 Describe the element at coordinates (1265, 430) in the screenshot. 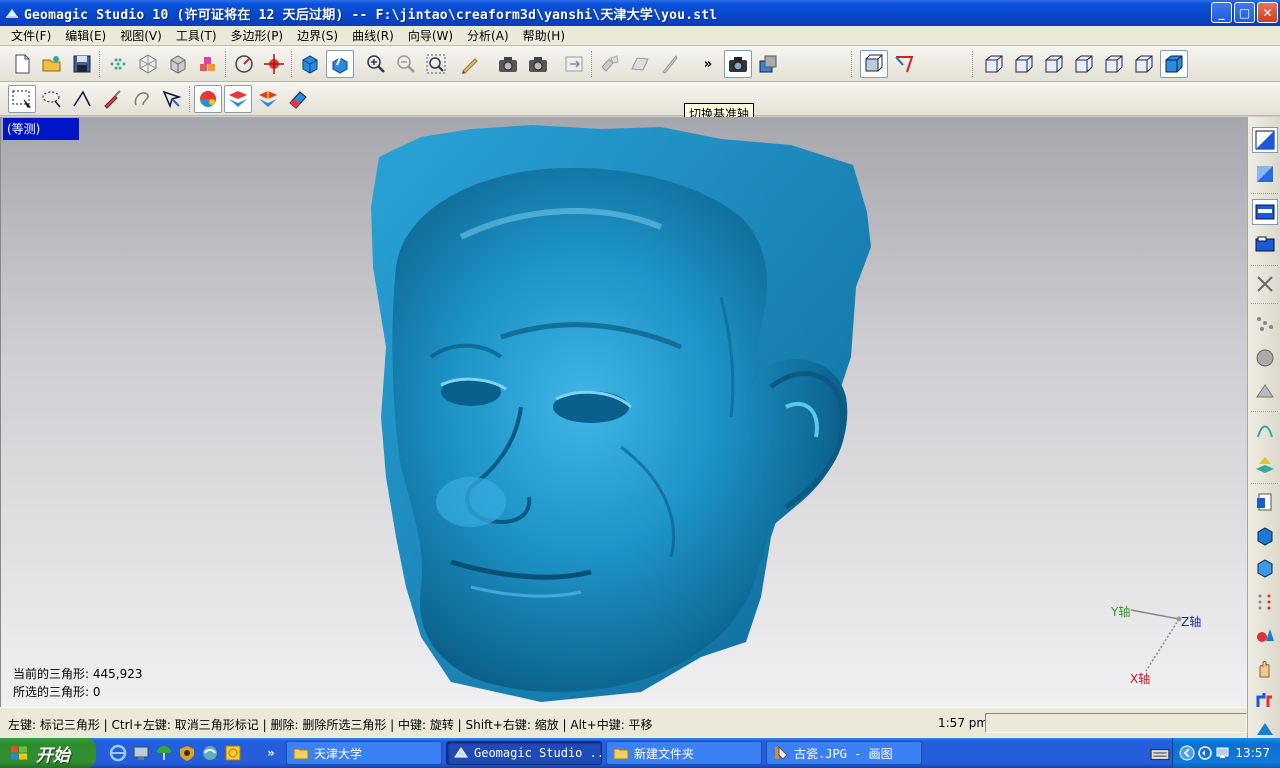

I see `palette-curve-icon` at that location.